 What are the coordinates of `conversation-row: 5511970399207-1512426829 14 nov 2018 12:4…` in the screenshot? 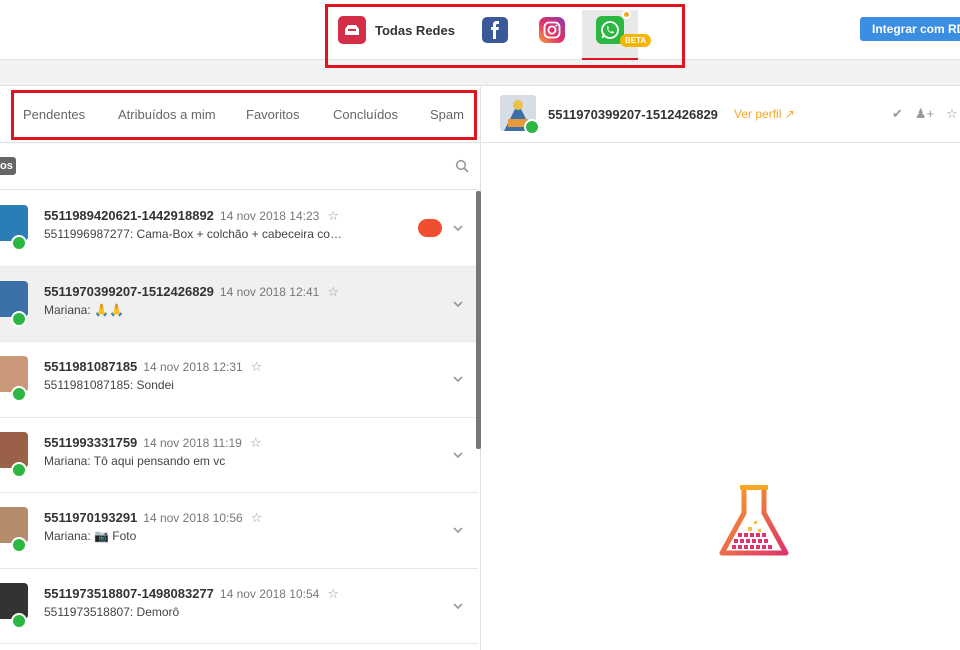 It's located at (239, 304).